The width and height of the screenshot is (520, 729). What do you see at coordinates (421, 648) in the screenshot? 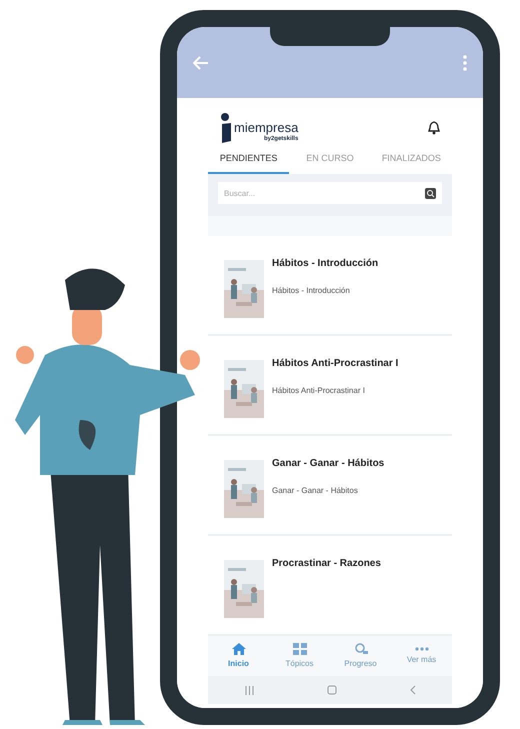
I see `more-icon` at bounding box center [421, 648].